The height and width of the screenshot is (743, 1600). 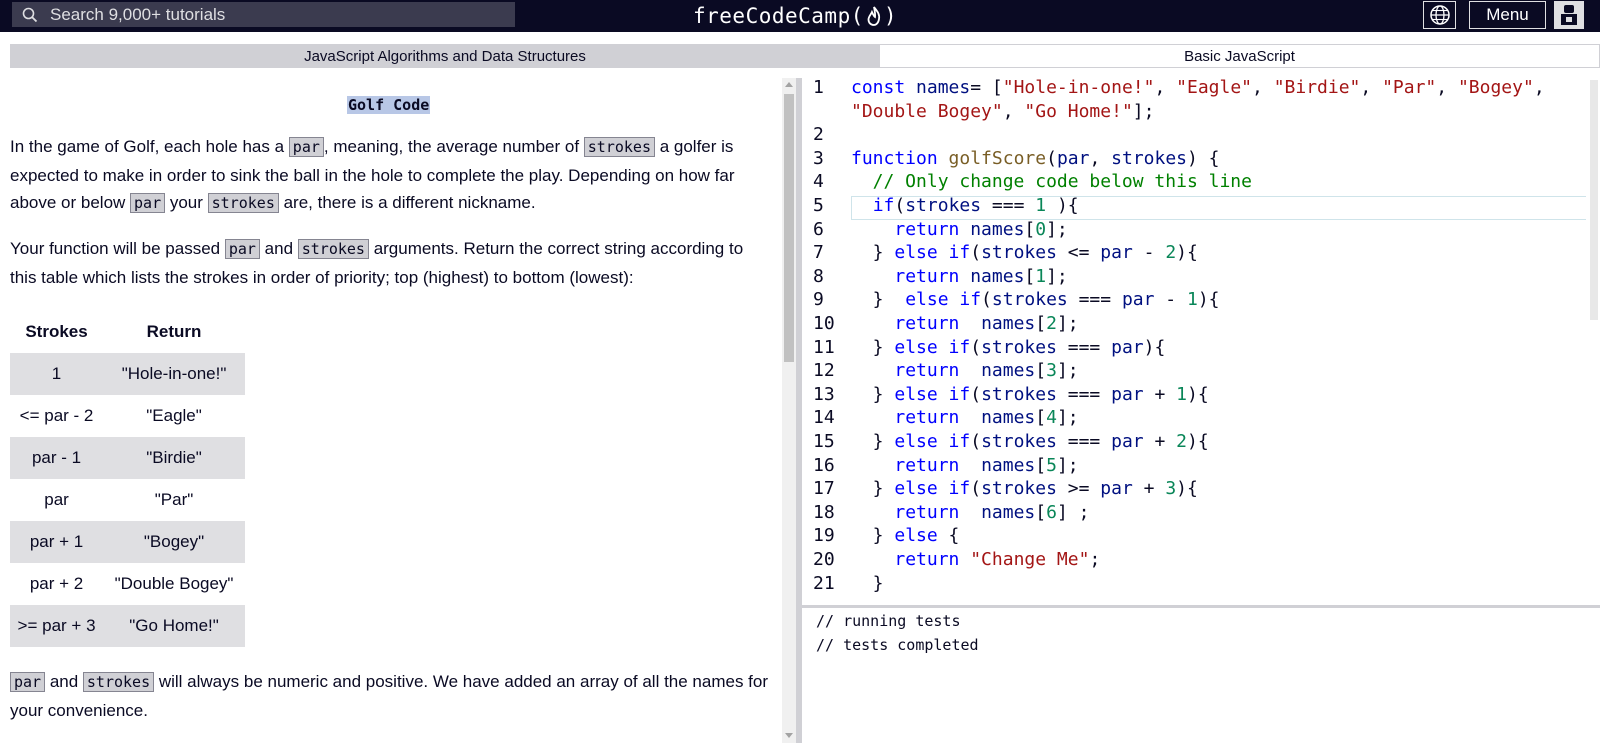 What do you see at coordinates (964, 324) in the screenshot?
I see `code-text: return names[2];` at bounding box center [964, 324].